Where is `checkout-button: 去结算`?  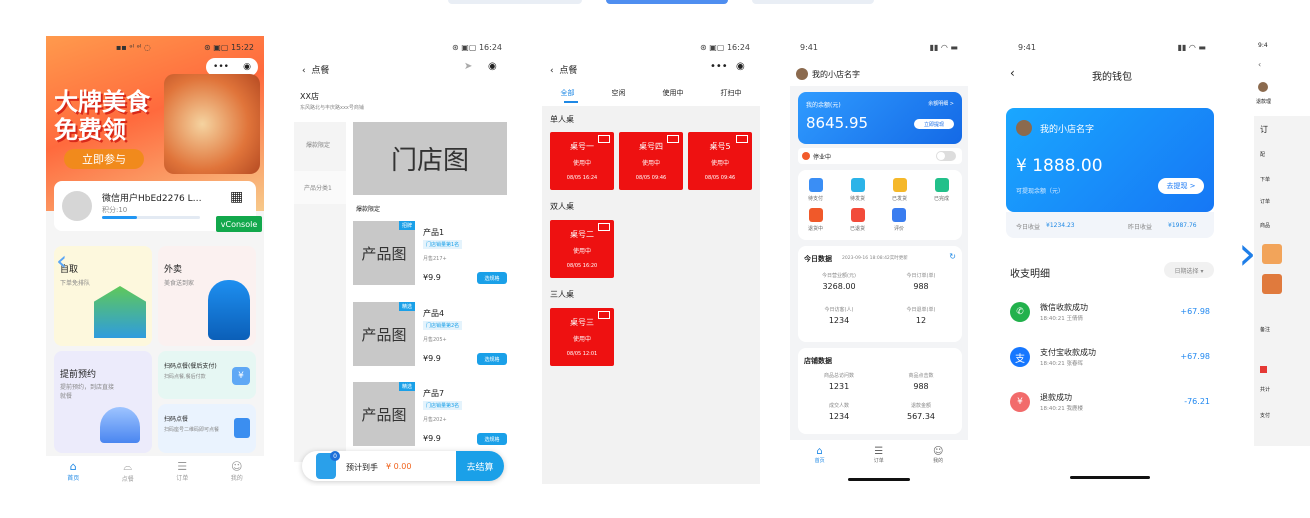
checkout-button: 去结算 is located at coordinates (480, 466).